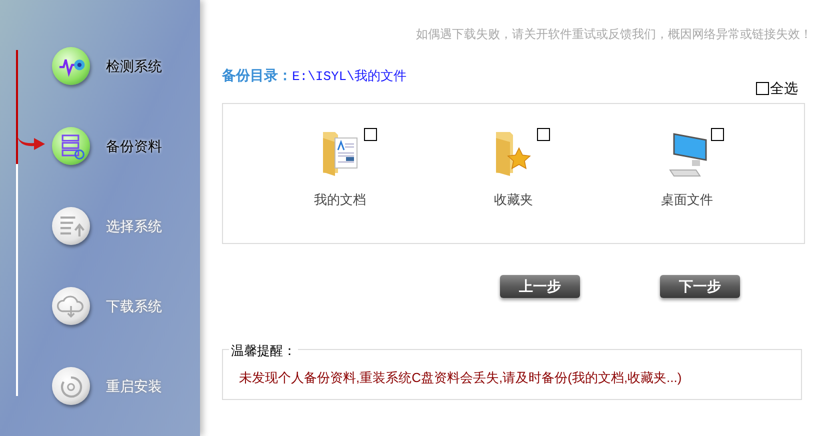 Image resolution: width=822 pixels, height=436 pixels. I want to click on previous-button: 上一步, so click(540, 286).